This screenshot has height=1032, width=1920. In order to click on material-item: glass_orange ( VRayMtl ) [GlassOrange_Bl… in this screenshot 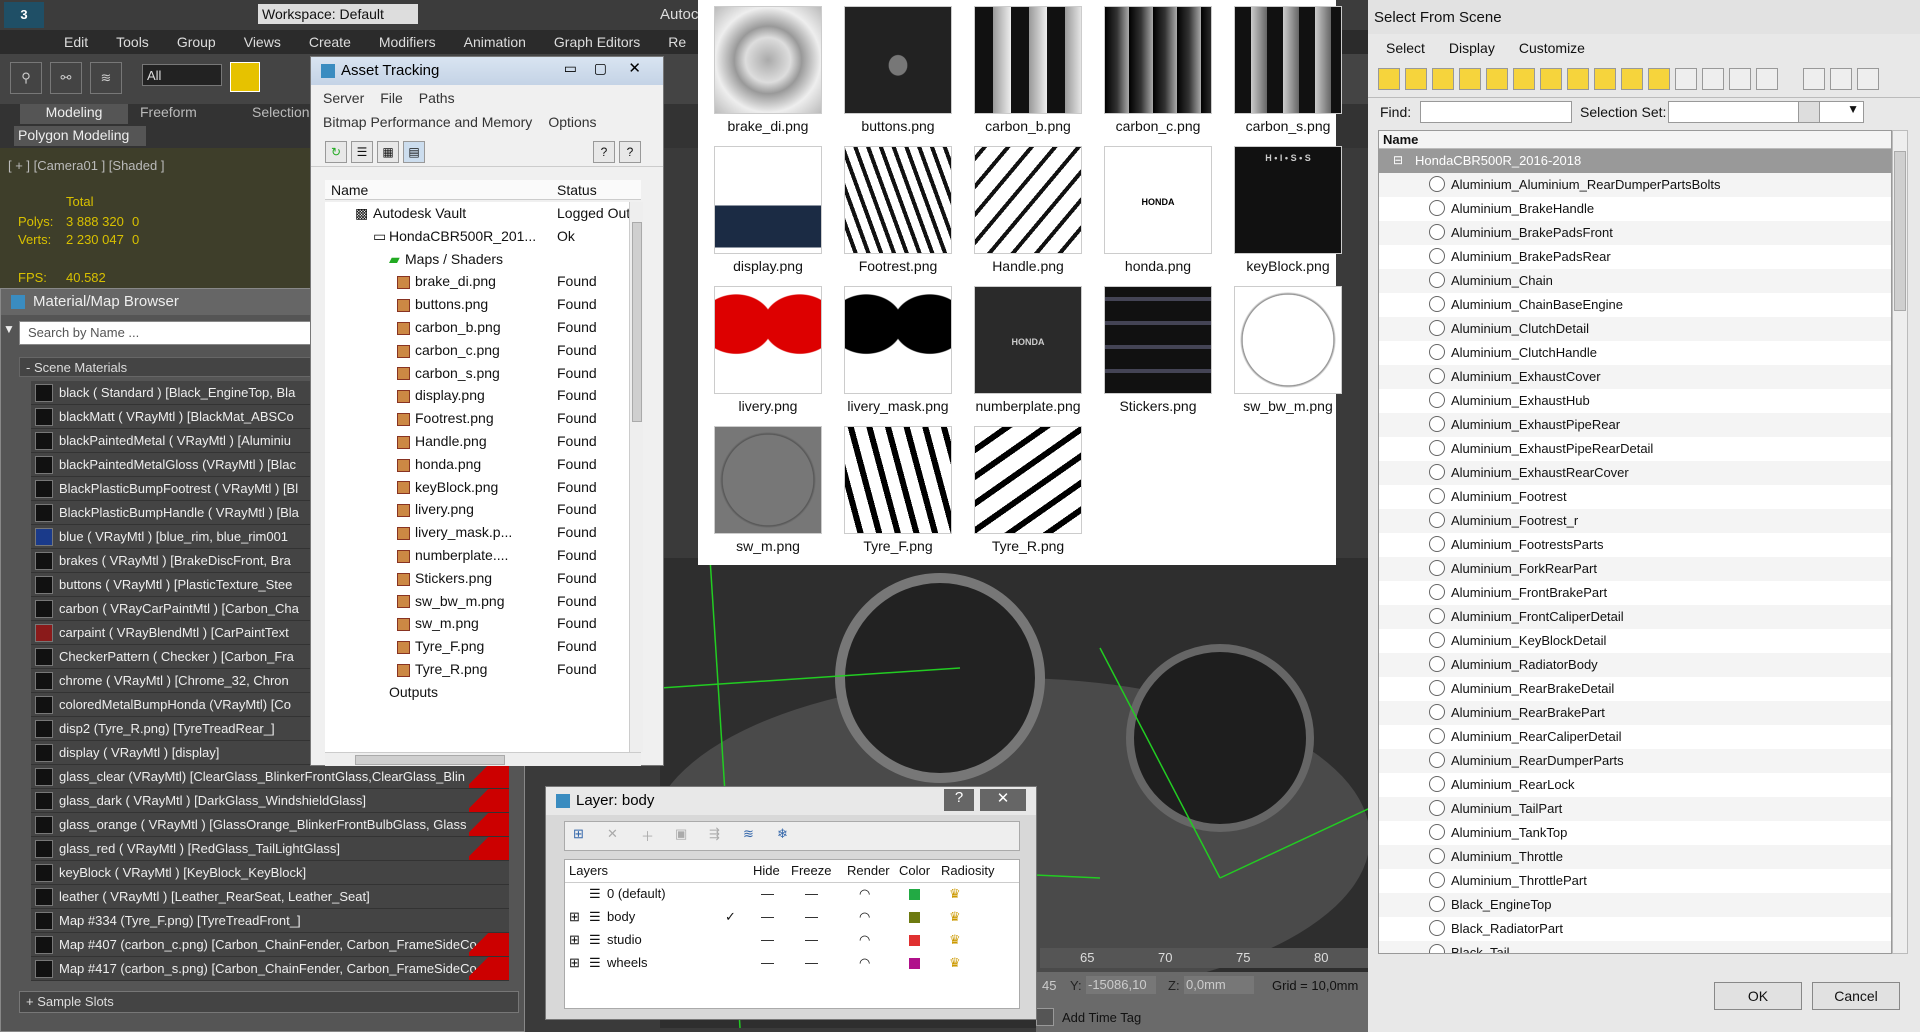, I will do `click(270, 825)`.